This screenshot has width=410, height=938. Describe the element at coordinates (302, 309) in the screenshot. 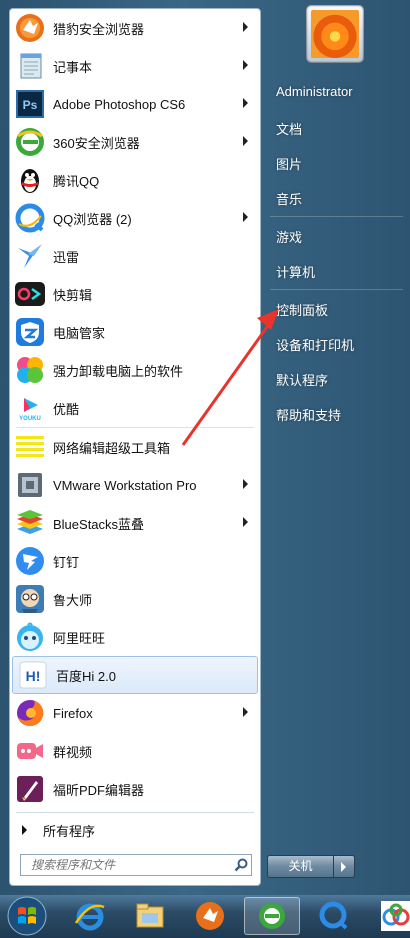

I see `menu-control-panel: 控制面板` at that location.